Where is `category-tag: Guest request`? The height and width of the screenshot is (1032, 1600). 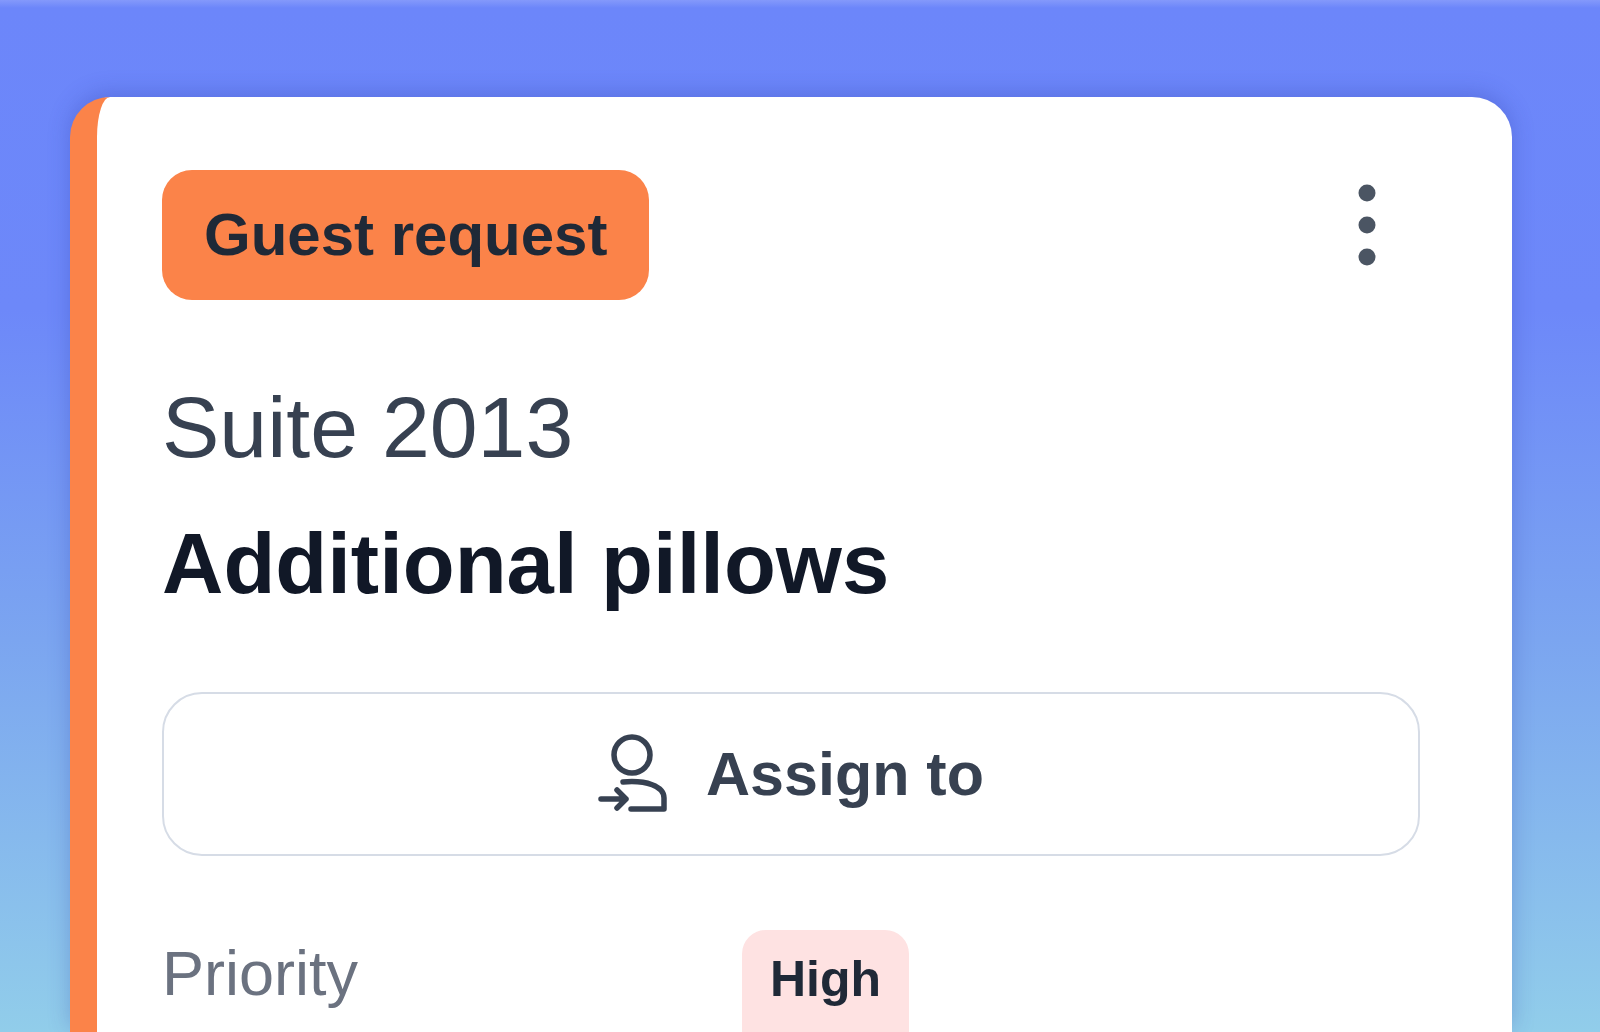 category-tag: Guest request is located at coordinates (406, 235).